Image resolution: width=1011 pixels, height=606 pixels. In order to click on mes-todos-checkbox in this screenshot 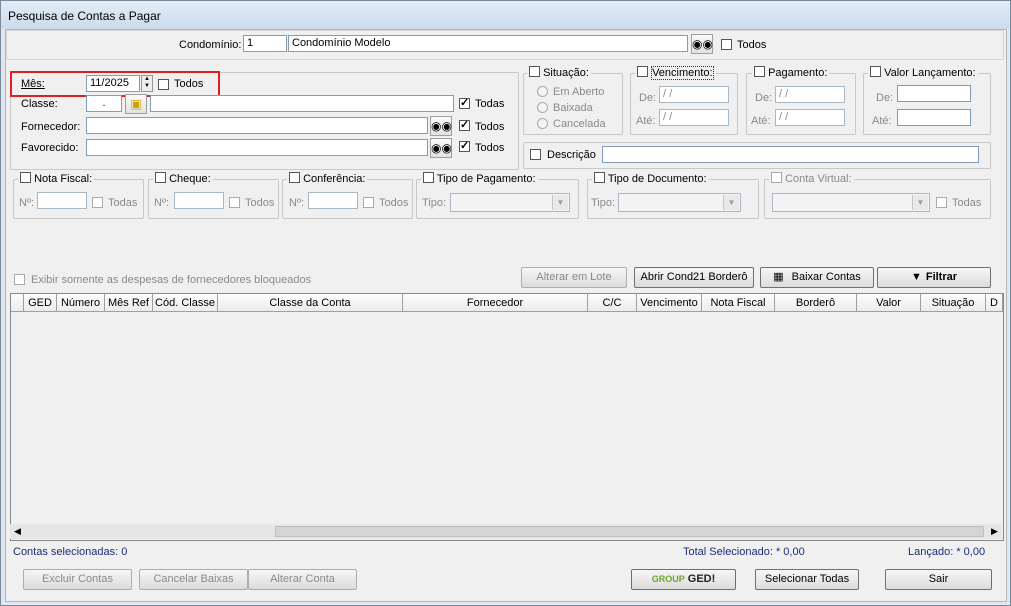, I will do `click(163, 84)`.